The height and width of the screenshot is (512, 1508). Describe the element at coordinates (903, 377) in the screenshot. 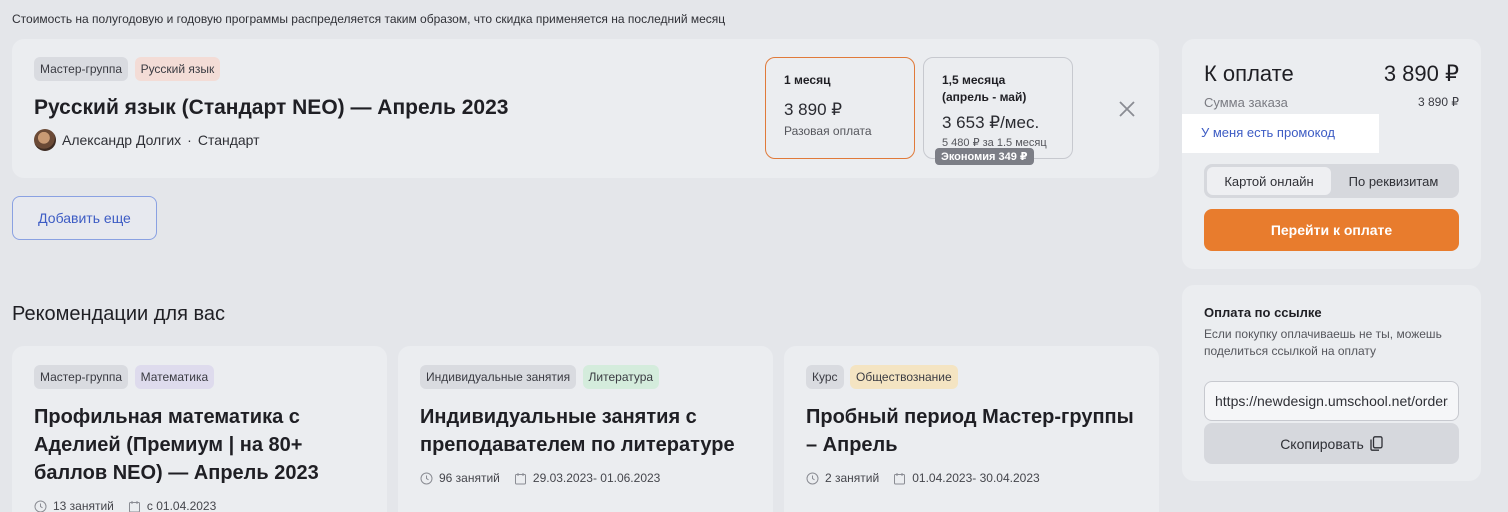

I see `tag-subject: Обществознание` at that location.